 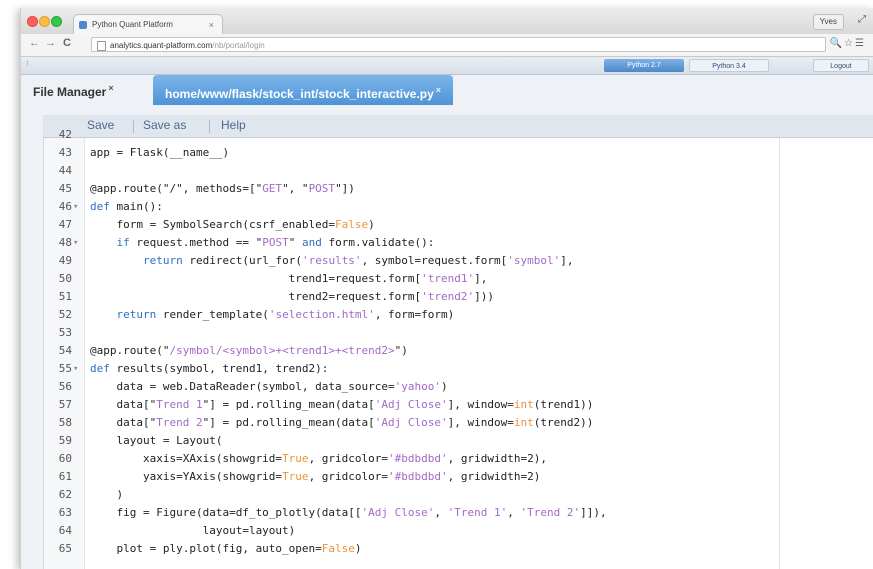 I want to click on code-line: 55 ▾ def results(symbol, trend1, trend2):, so click(x=458, y=369).